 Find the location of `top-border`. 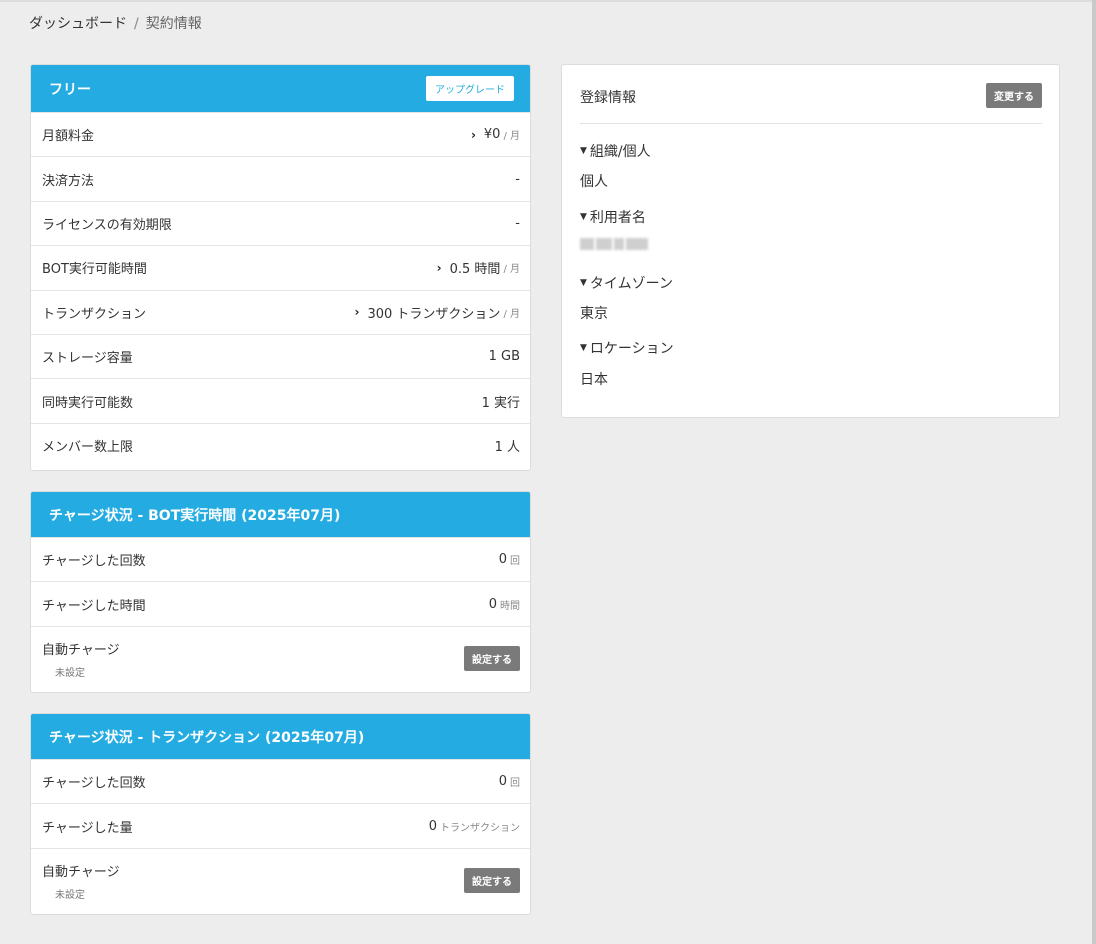

top-border is located at coordinates (548, 1).